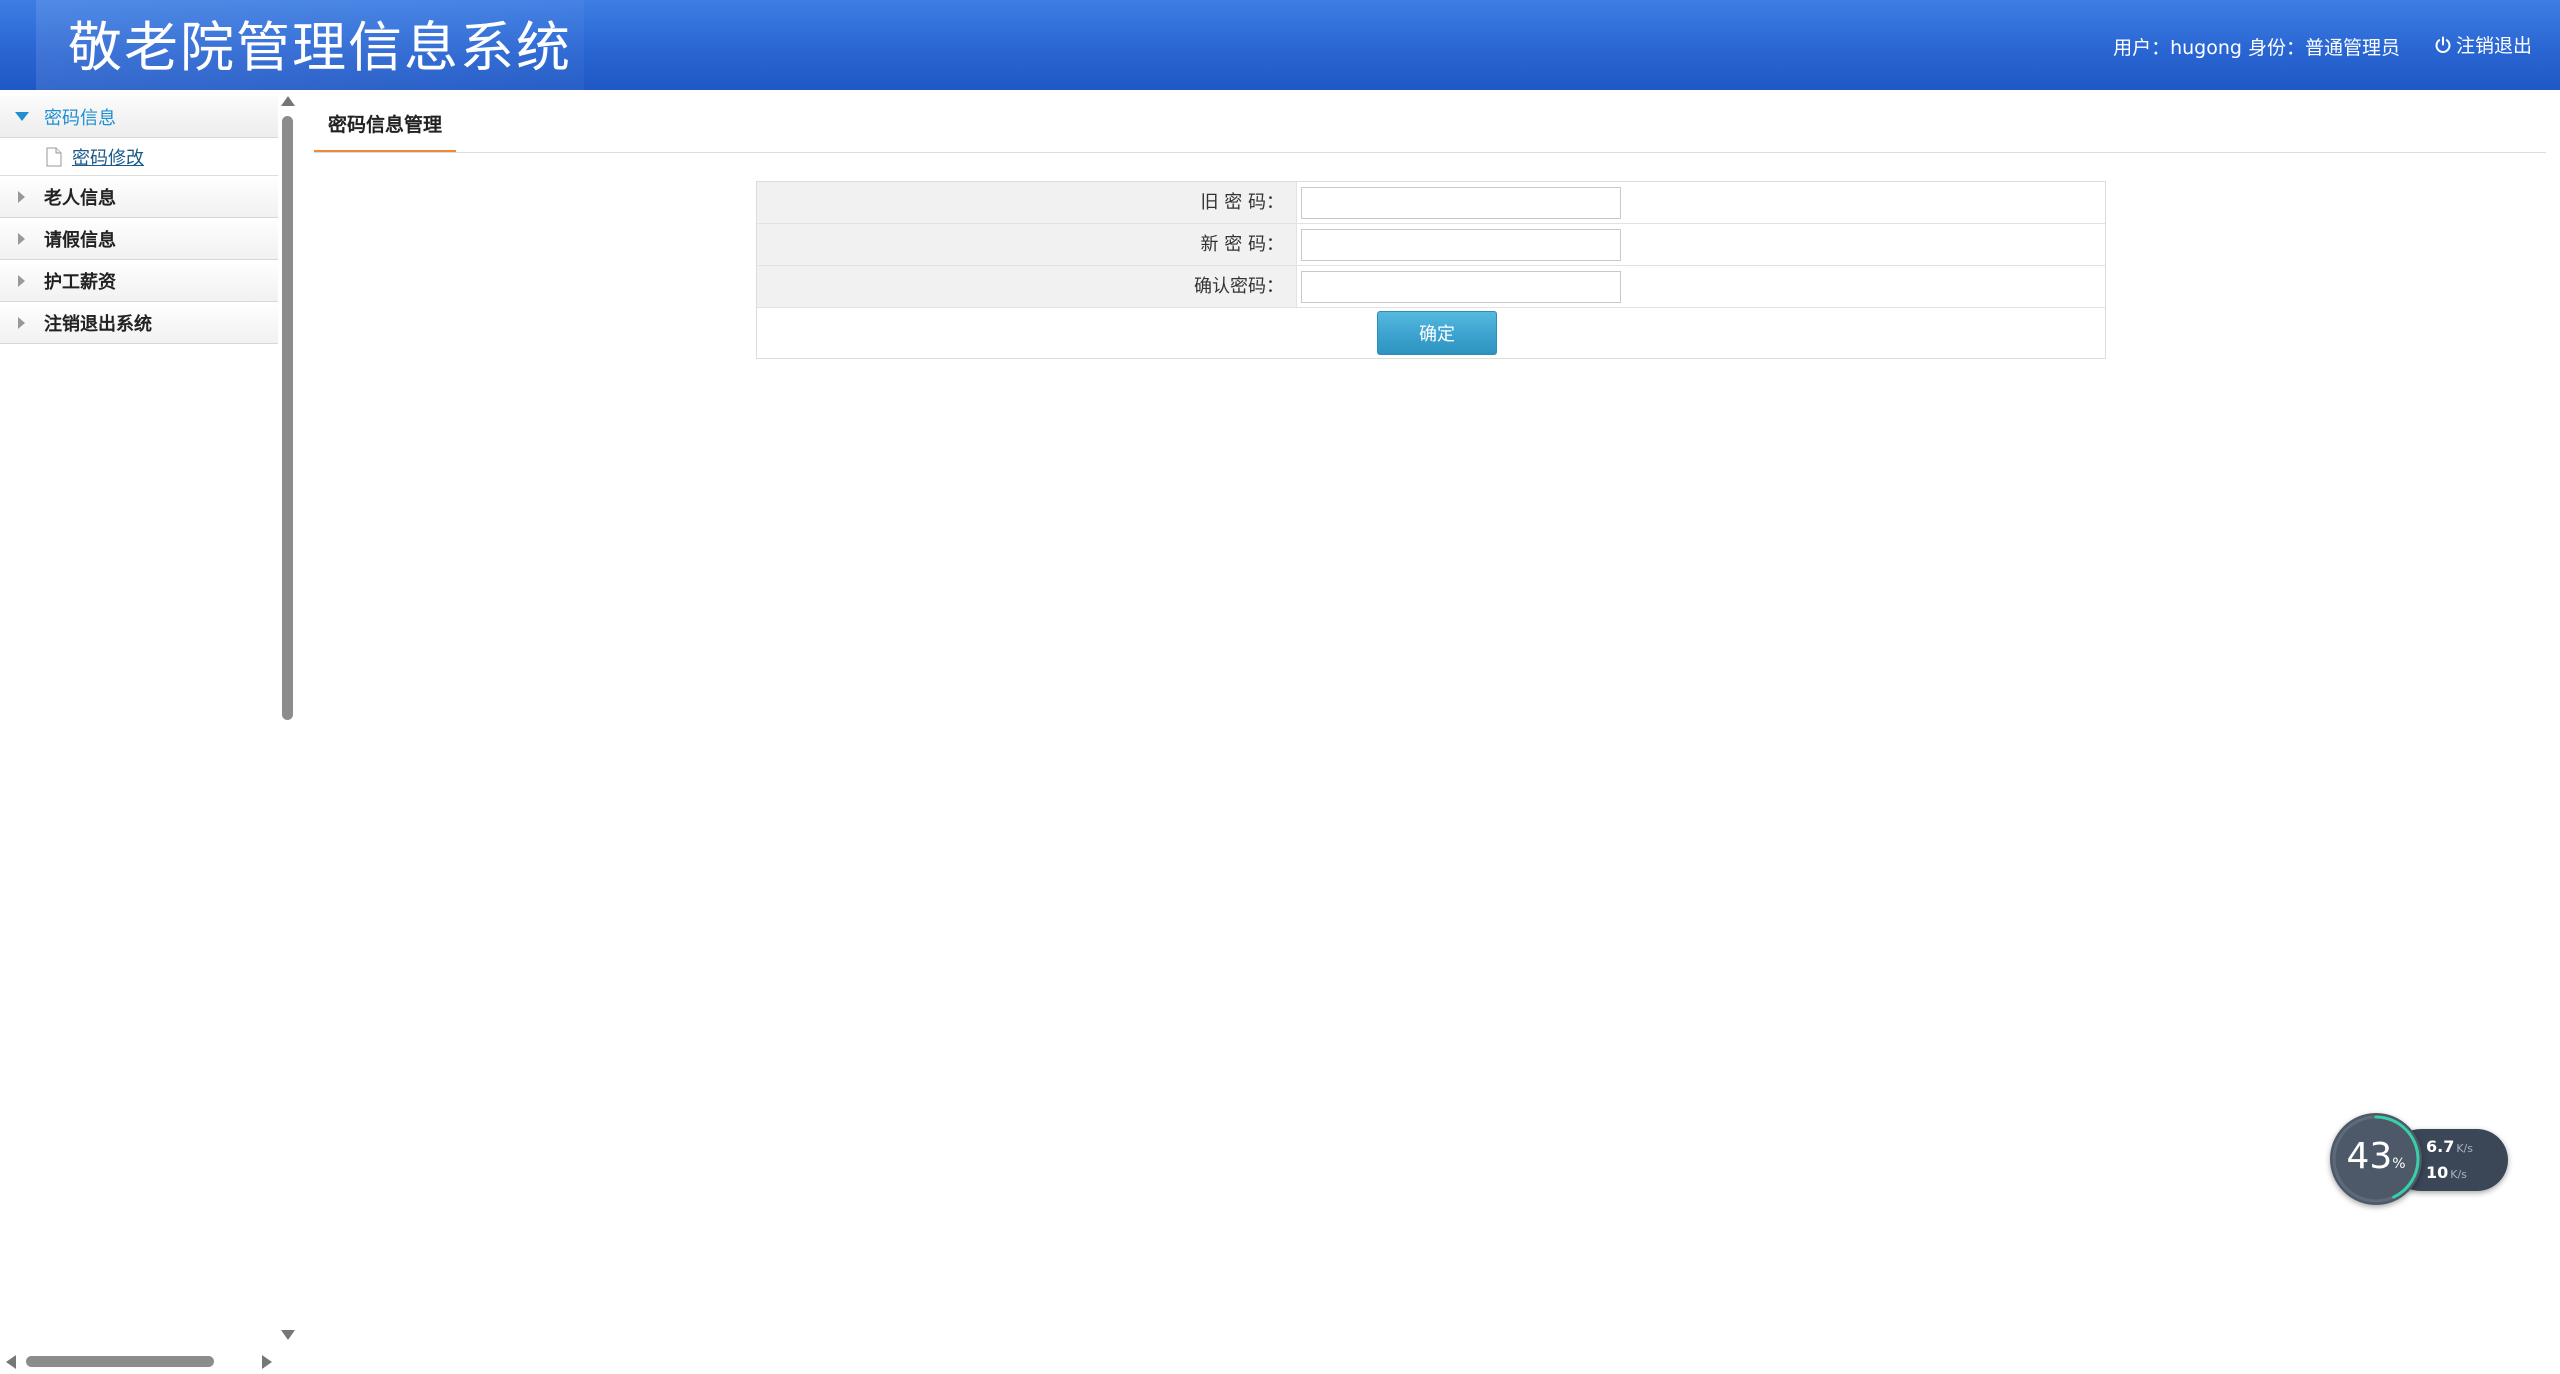 This screenshot has height=1374, width=2560. Describe the element at coordinates (2458, 1174) in the screenshot. I see `download-unit: K/s` at that location.